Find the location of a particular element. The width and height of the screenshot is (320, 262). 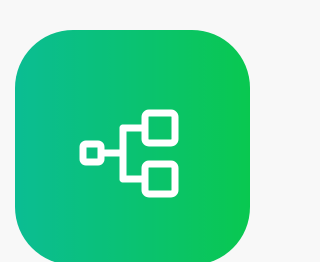

hierarchy-icon is located at coordinates (131, 152).